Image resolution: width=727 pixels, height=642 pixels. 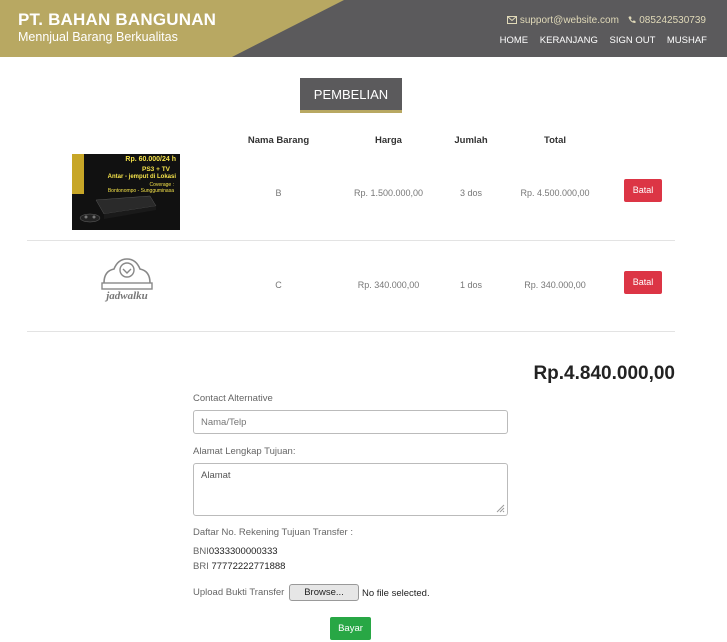 What do you see at coordinates (273, 532) in the screenshot?
I see `bank-list-label: Daftar No. Rekening Tujuan Transfer :` at bounding box center [273, 532].